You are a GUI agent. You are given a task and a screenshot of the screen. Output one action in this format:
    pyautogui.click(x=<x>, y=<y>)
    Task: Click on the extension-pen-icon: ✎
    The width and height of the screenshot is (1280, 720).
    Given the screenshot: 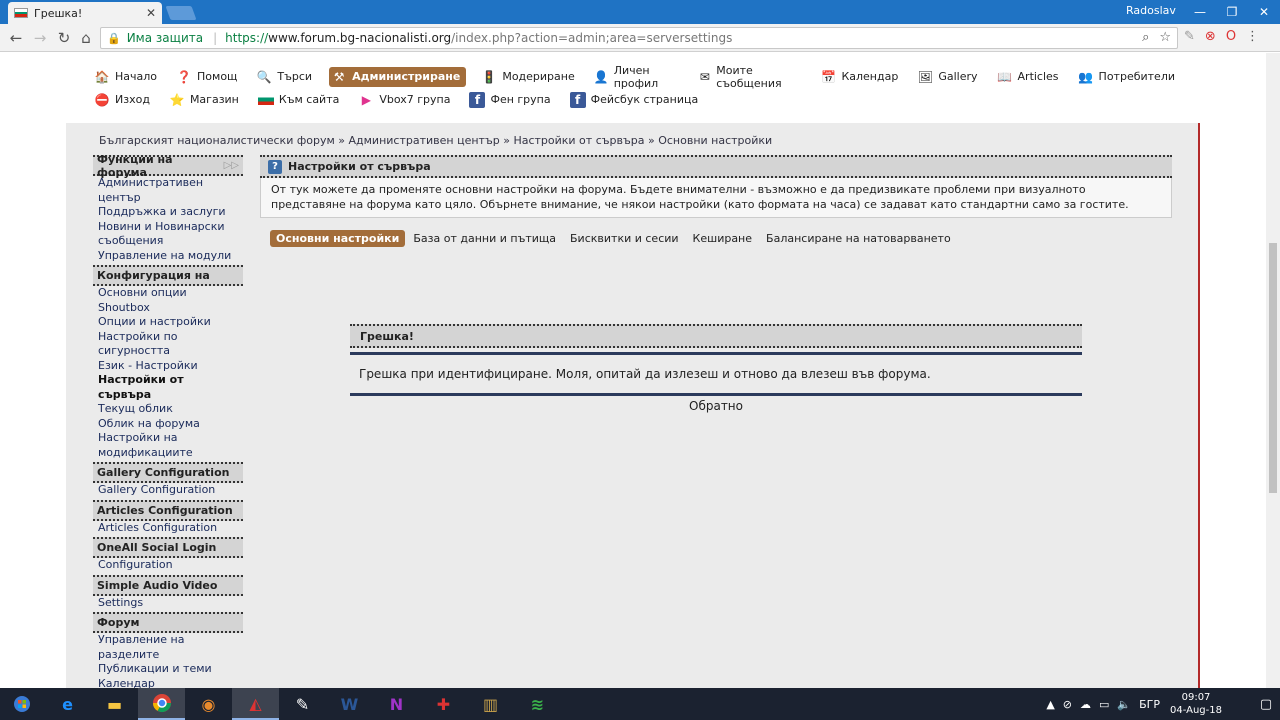 What is the action you would take?
    pyautogui.click(x=1189, y=36)
    